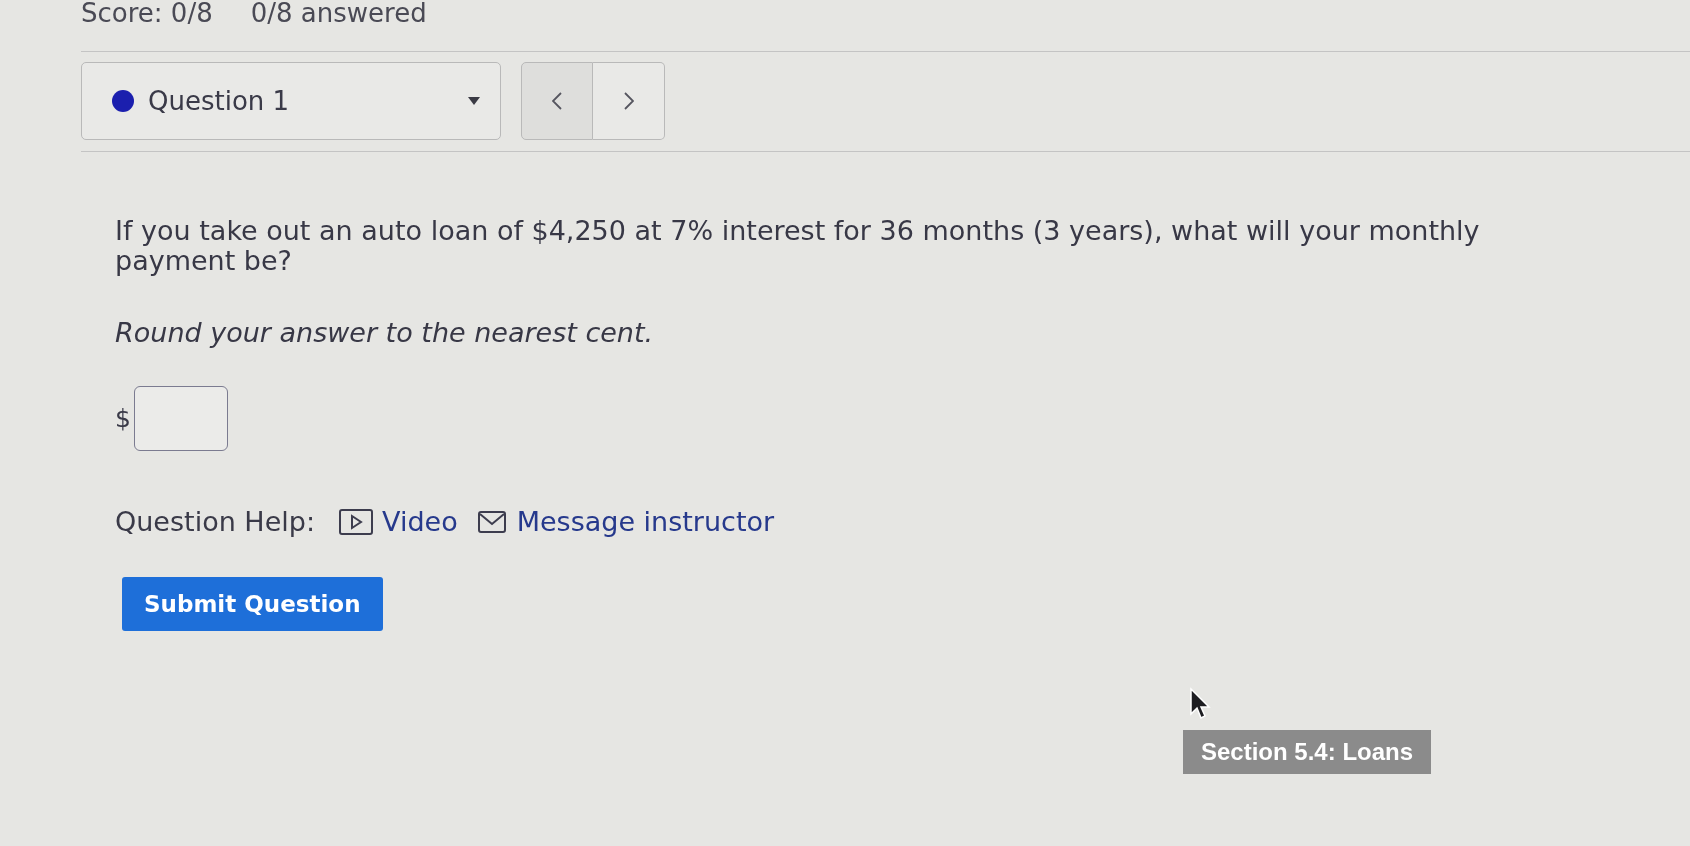  What do you see at coordinates (1307, 752) in the screenshot?
I see `tooltip: Section 5.4: Loans` at bounding box center [1307, 752].